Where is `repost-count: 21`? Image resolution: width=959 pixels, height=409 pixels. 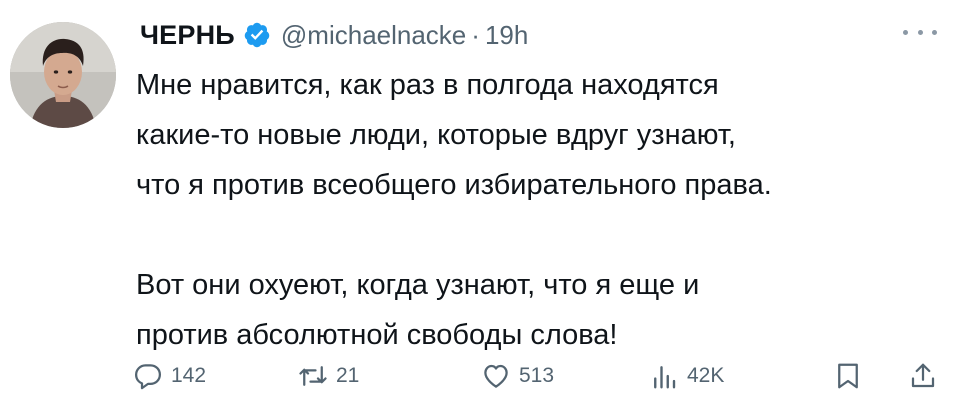
repost-count: 21 is located at coordinates (348, 375).